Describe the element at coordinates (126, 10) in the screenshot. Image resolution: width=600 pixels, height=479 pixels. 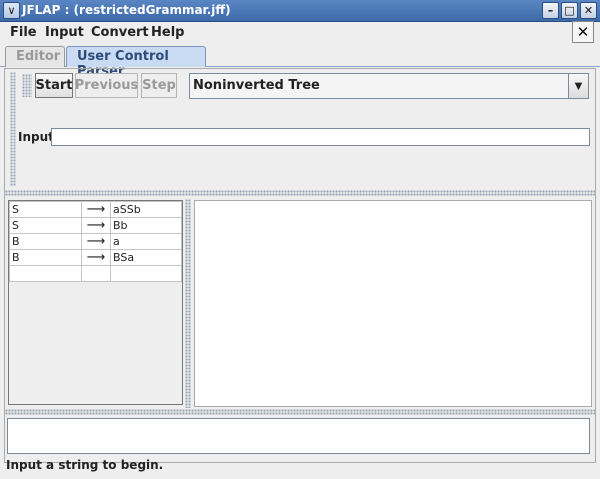
I see `window-title: JFLAP : (restrictedGrammar.jff)` at that location.